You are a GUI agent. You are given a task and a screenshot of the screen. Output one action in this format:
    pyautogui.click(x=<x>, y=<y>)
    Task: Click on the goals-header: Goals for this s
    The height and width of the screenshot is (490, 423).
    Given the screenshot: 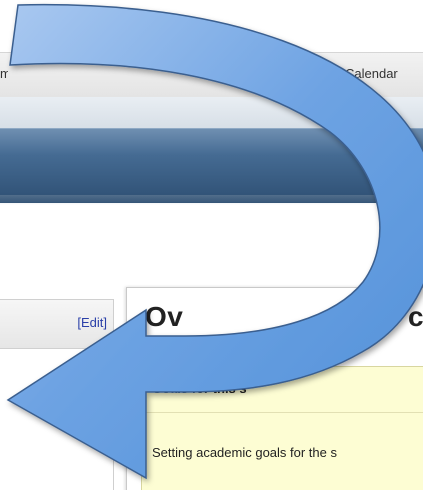 What is the action you would take?
    pyautogui.click(x=199, y=388)
    